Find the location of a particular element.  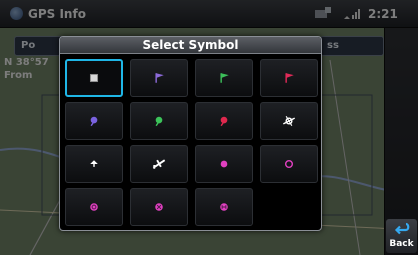

back-arrow-icon is located at coordinates (402, 228).